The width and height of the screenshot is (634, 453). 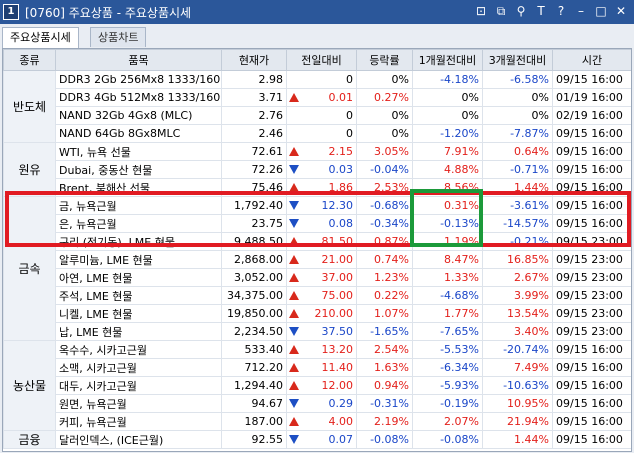 What do you see at coordinates (447, 385) in the screenshot?
I see `one-month-change-cell: -5.93%` at bounding box center [447, 385].